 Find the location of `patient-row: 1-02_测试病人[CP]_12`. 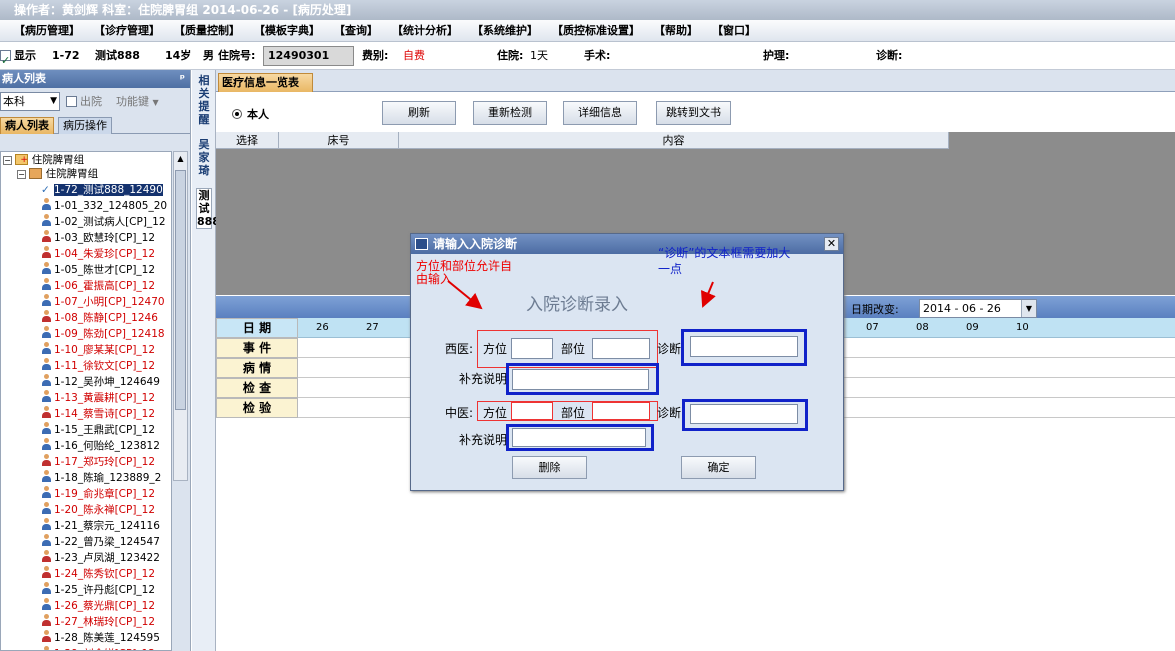

patient-row: 1-02_测试病人[CP]_12 is located at coordinates (103, 222).